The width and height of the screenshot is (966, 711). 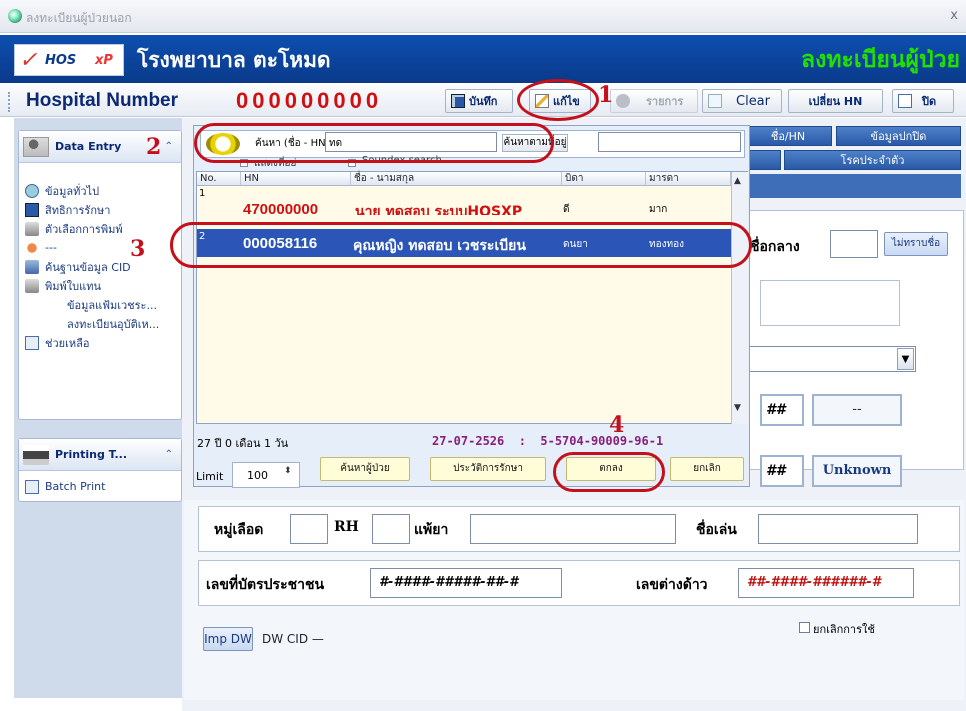 I want to click on items-button: รายการ, so click(x=654, y=101).